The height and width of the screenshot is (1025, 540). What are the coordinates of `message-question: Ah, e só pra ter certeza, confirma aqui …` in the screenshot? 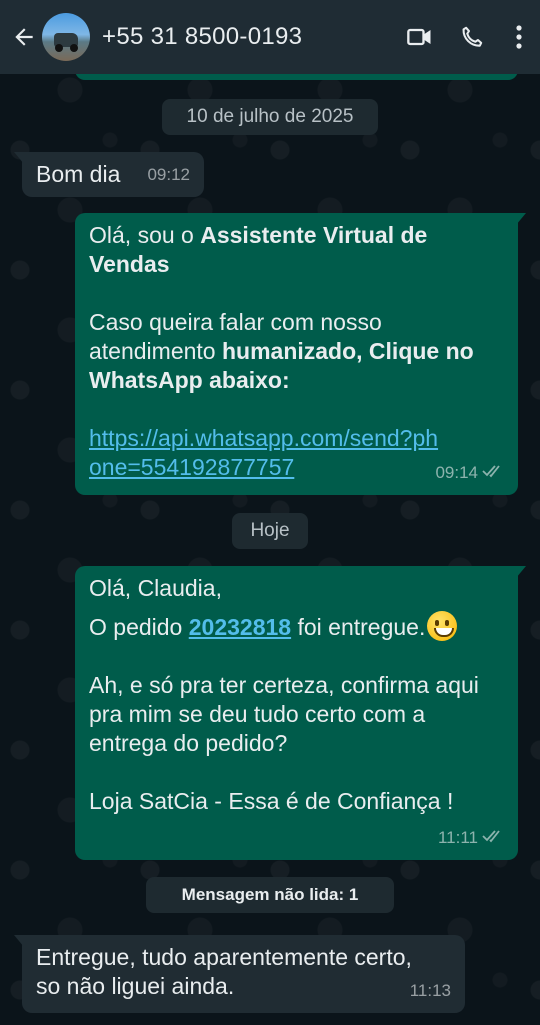 It's located at (284, 714).